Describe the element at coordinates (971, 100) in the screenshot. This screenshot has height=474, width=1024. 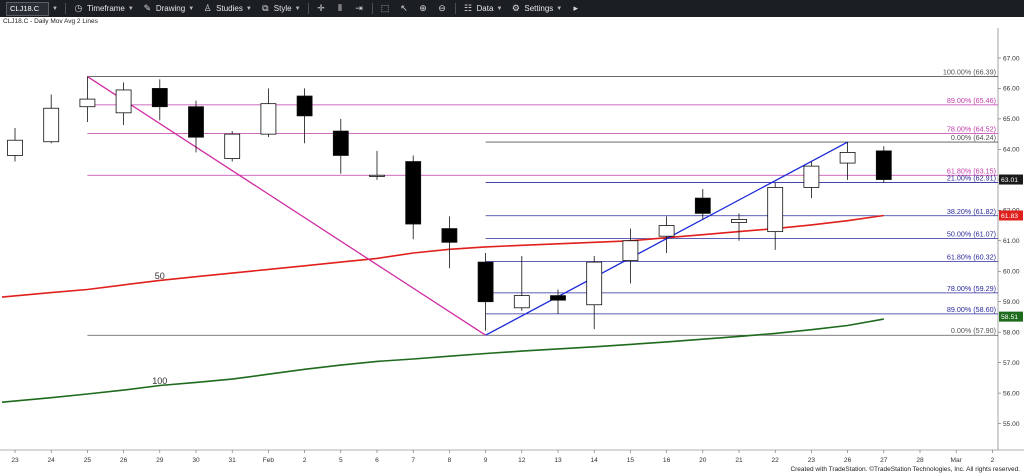
I see `fib-level-label: 89.00% (65.46)` at that location.